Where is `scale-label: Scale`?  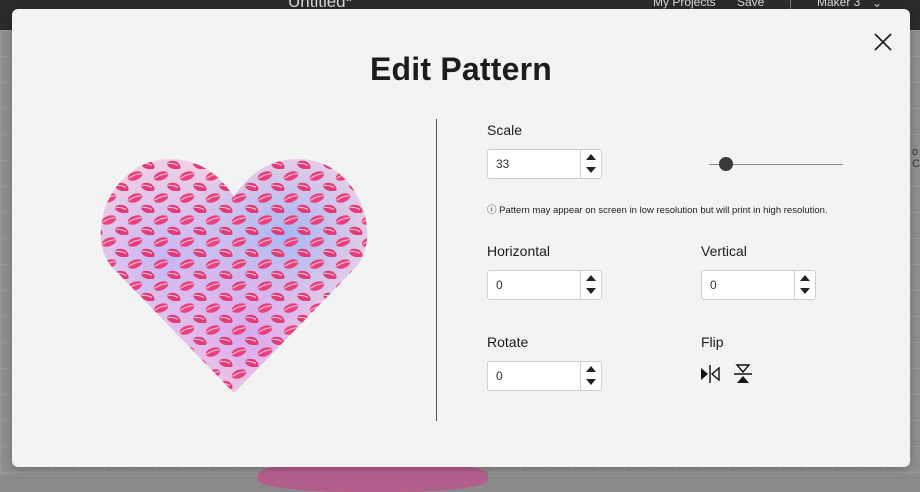 scale-label: Scale is located at coordinates (505, 130).